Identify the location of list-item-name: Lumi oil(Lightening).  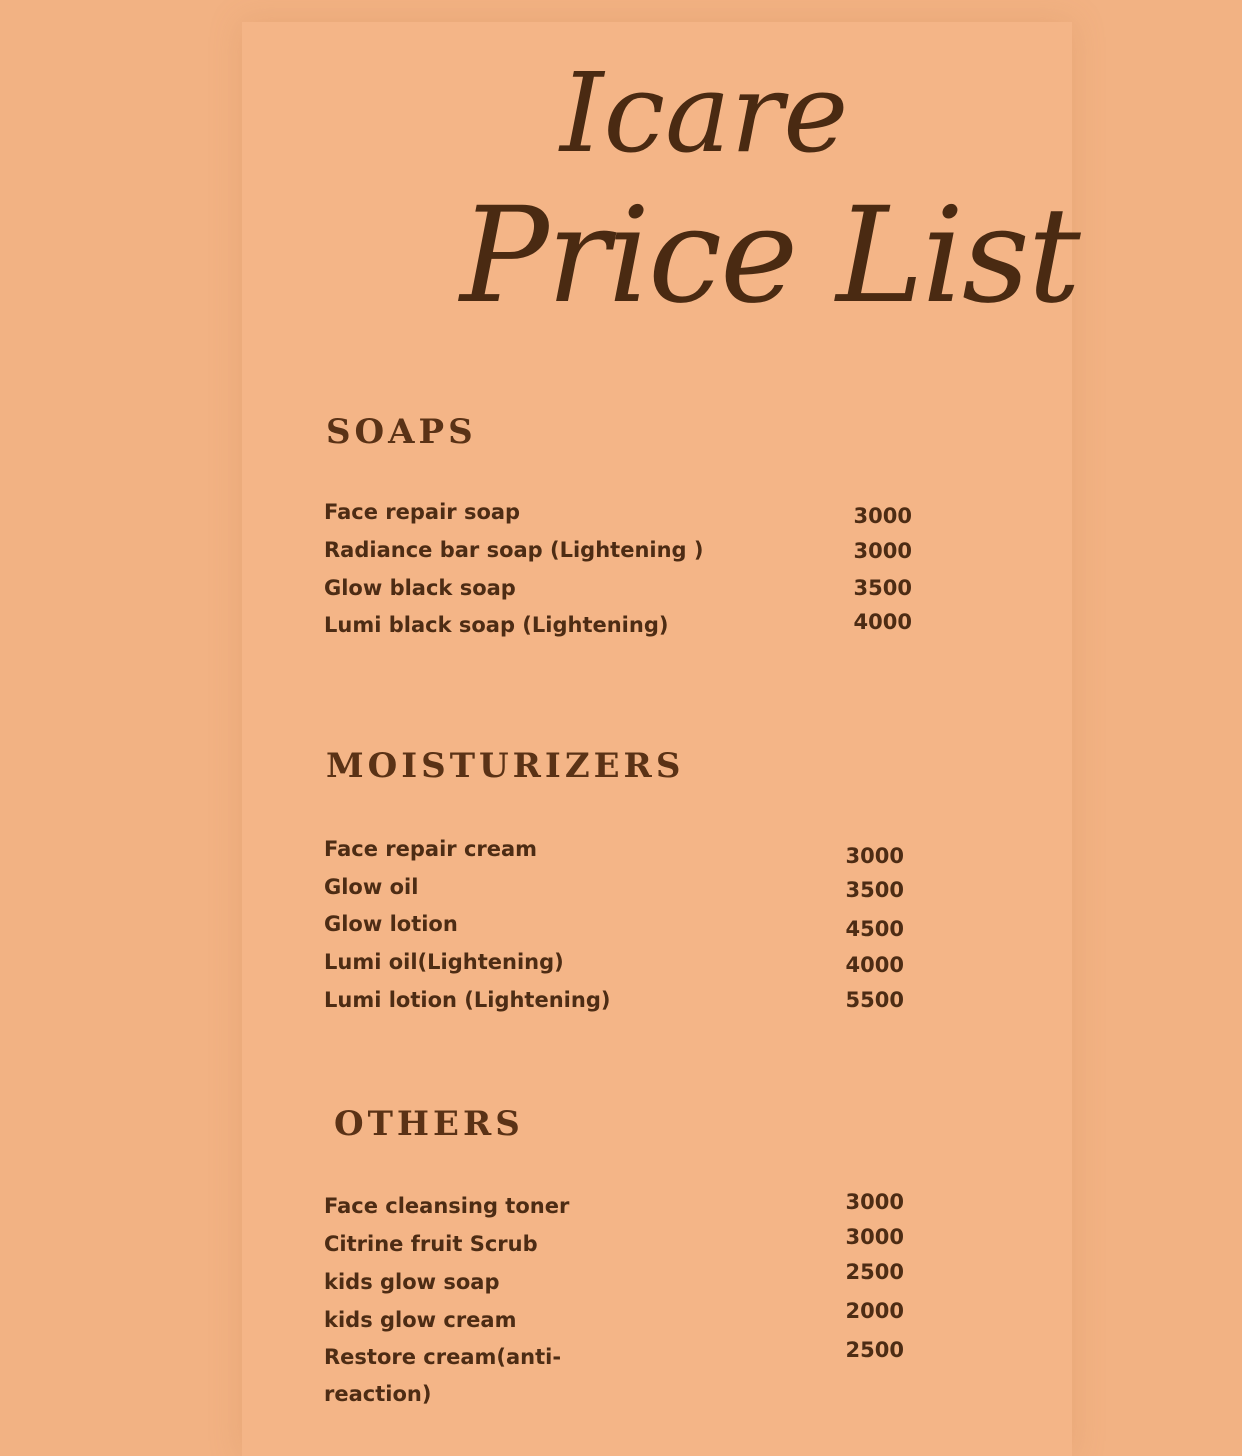
(444, 962).